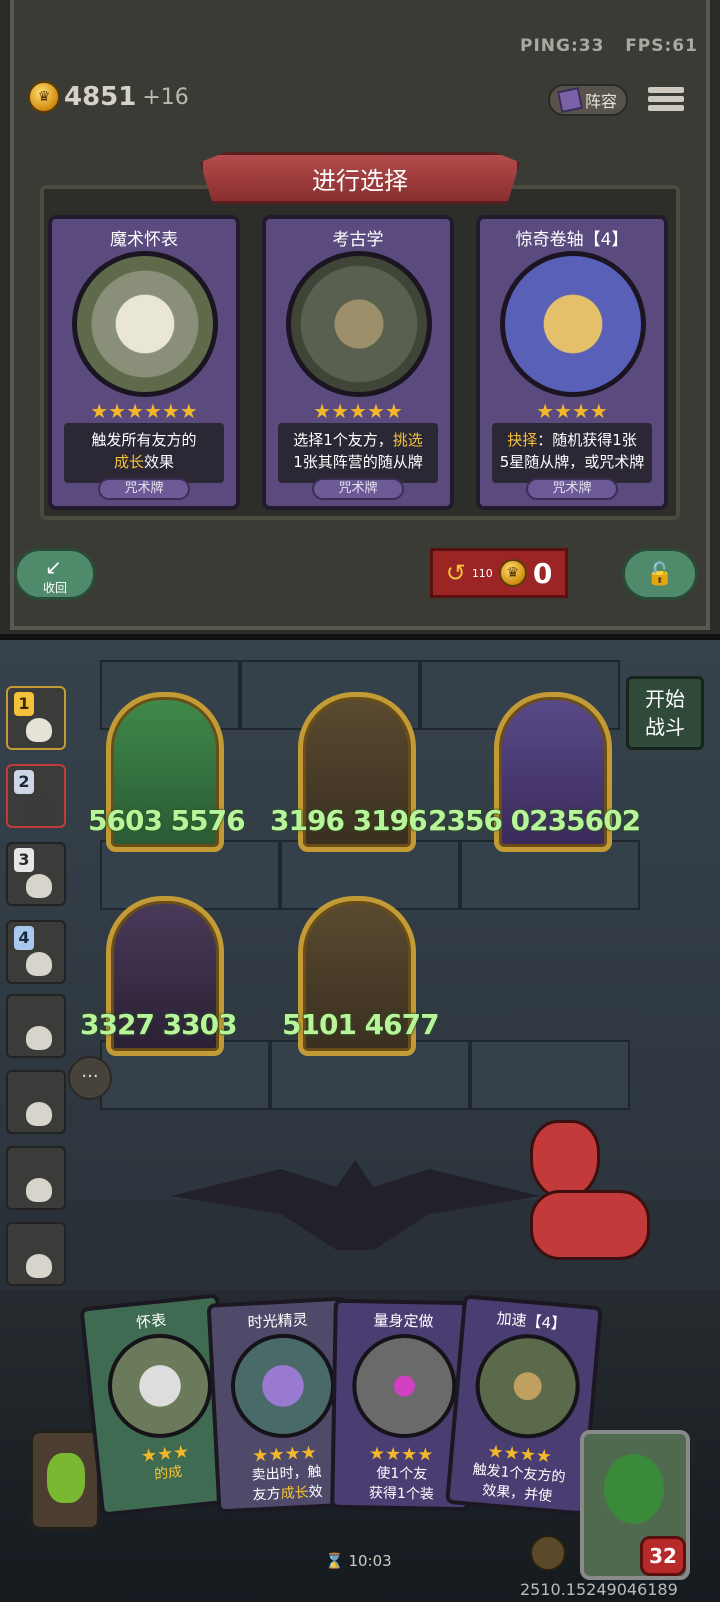 Image resolution: width=720 pixels, height=1602 pixels. What do you see at coordinates (600, 101) in the screenshot?
I see `lineup-label: 阵容` at bounding box center [600, 101].